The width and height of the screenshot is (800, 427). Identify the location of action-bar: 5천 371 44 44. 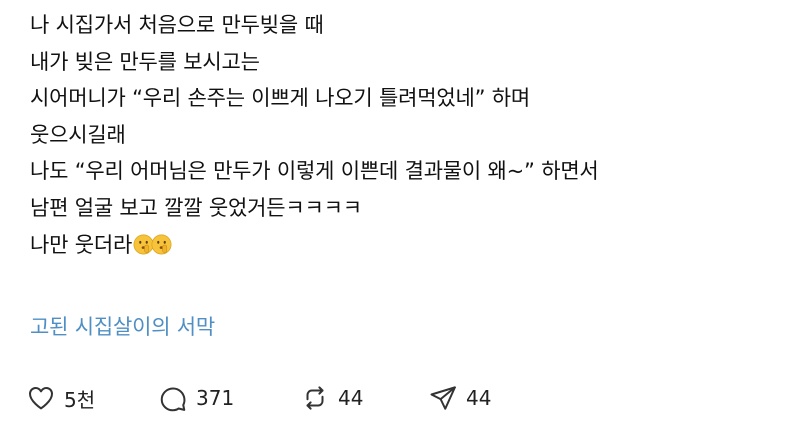
(306, 398).